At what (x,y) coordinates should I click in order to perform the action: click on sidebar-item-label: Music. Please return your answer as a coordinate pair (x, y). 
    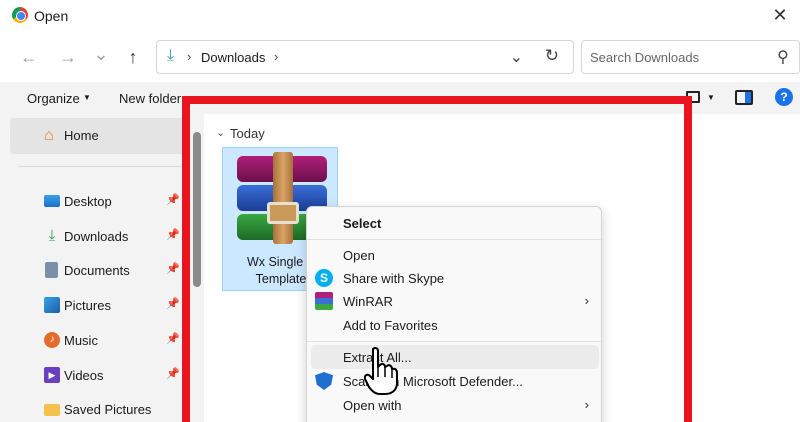
    Looking at the image, I should click on (81, 340).